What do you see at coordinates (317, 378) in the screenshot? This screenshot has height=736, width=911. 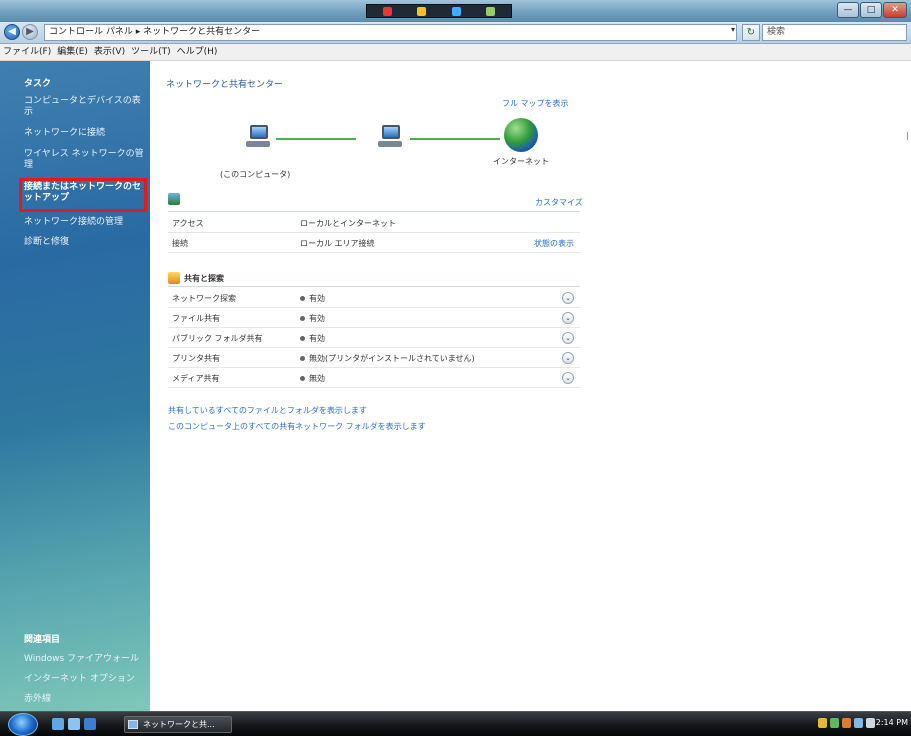 I see `row-value: 無効` at bounding box center [317, 378].